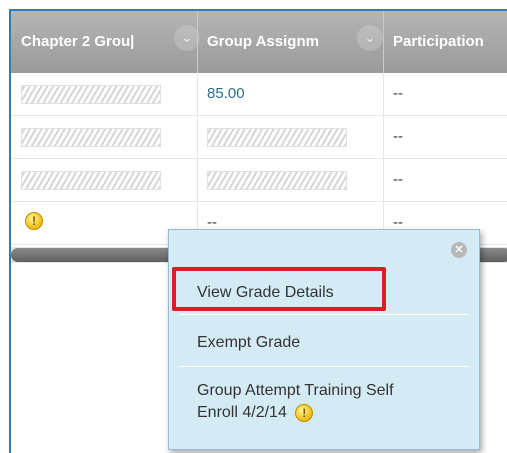  What do you see at coordinates (226, 94) in the screenshot?
I see `grade-value: 85.00` at bounding box center [226, 94].